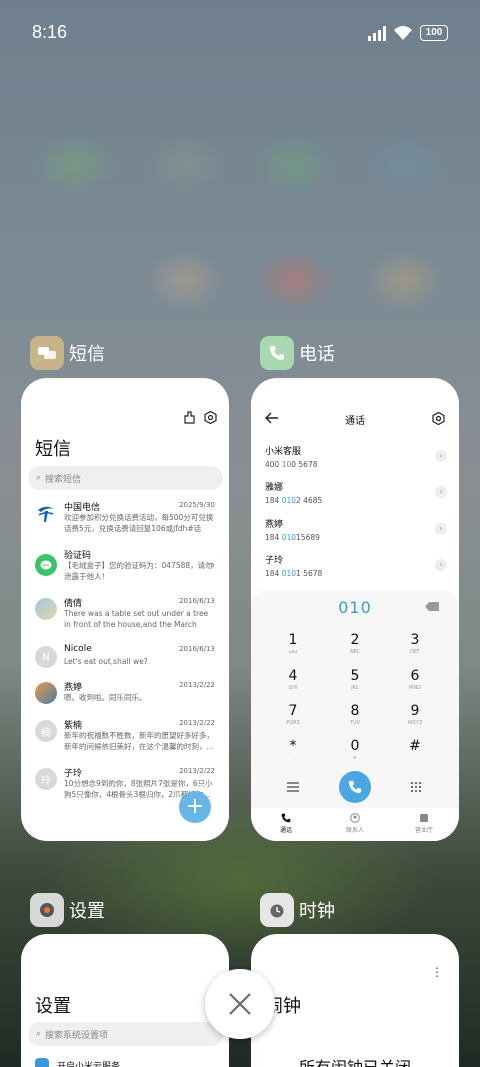  I want to click on tab-calls: 通话, so click(286, 823).